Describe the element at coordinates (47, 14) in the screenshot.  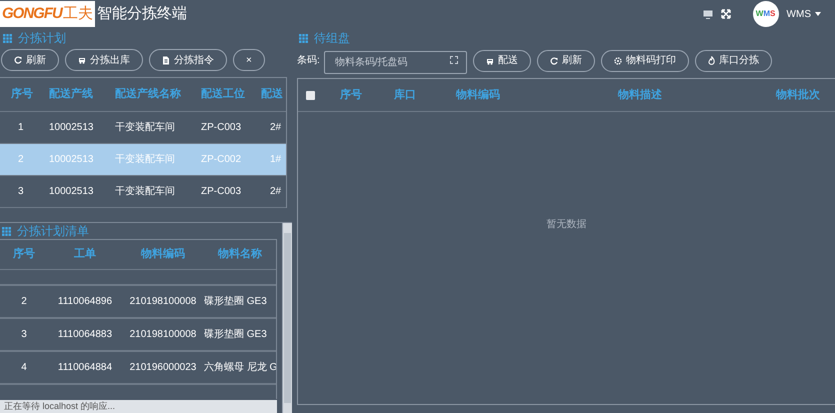
I see `brand-logo: GONGFU工夫` at that location.